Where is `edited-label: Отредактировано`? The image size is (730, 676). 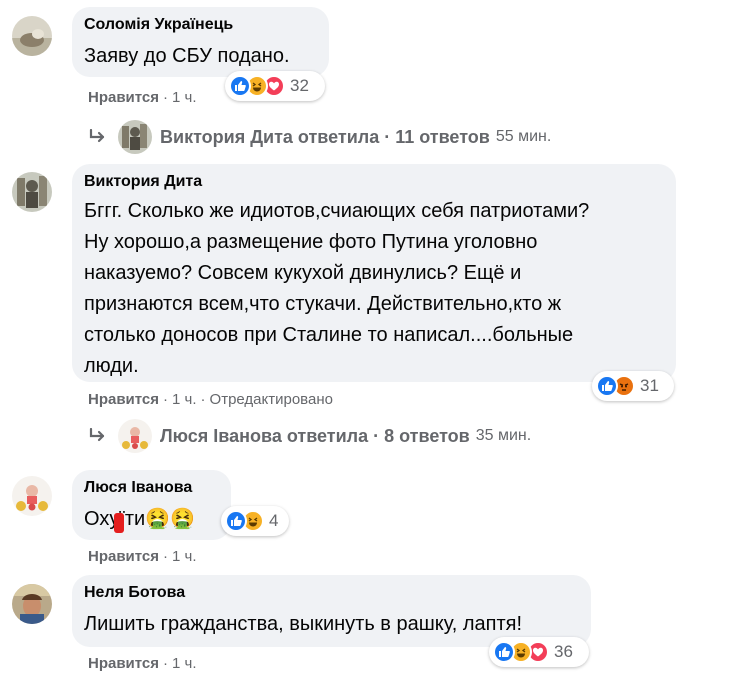
edited-label: Отредактировано is located at coordinates (271, 399).